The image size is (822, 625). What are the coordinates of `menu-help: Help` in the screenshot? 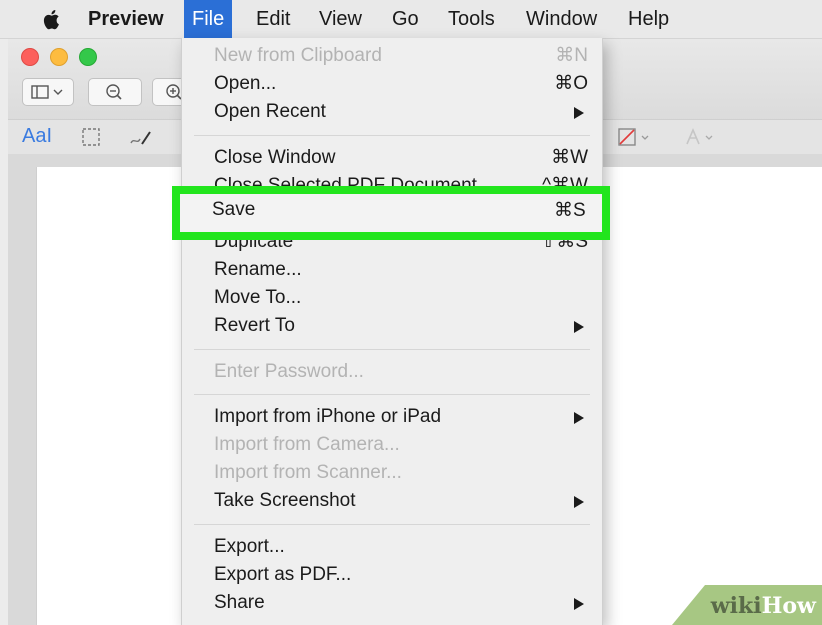 It's located at (648, 19).